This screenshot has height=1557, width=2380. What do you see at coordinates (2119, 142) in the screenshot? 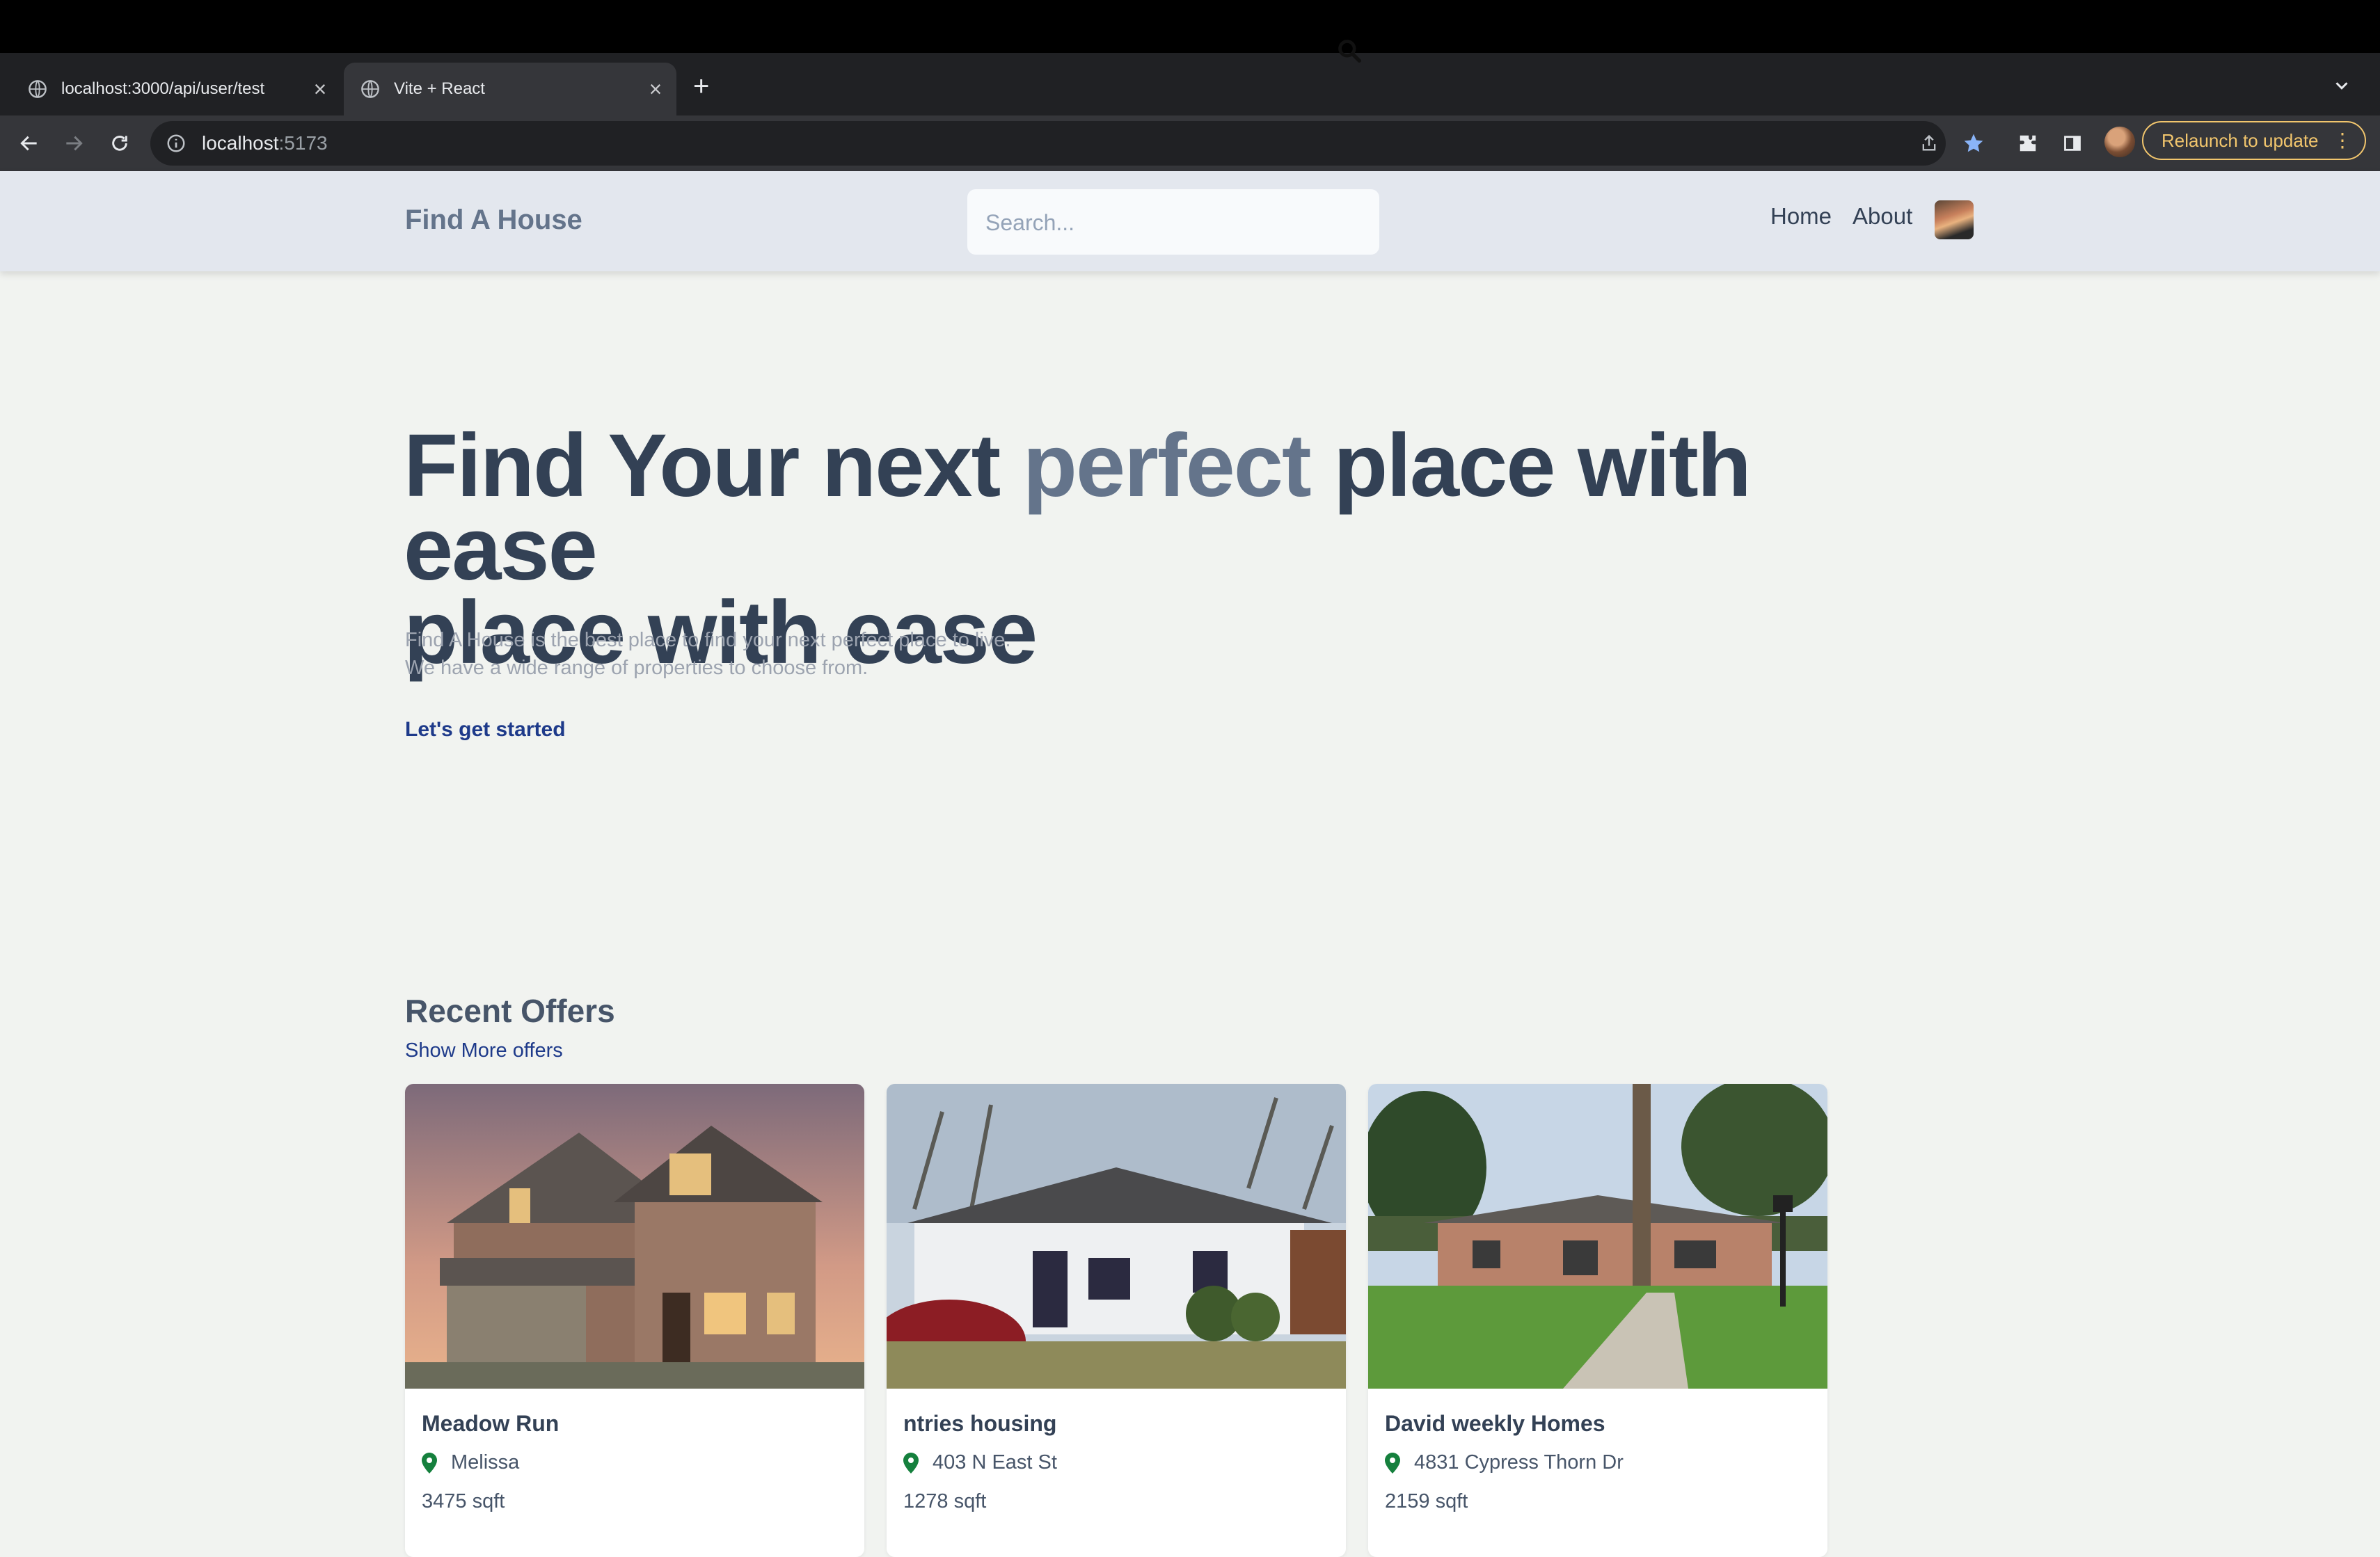
I see `browser-profile-avatar` at bounding box center [2119, 142].